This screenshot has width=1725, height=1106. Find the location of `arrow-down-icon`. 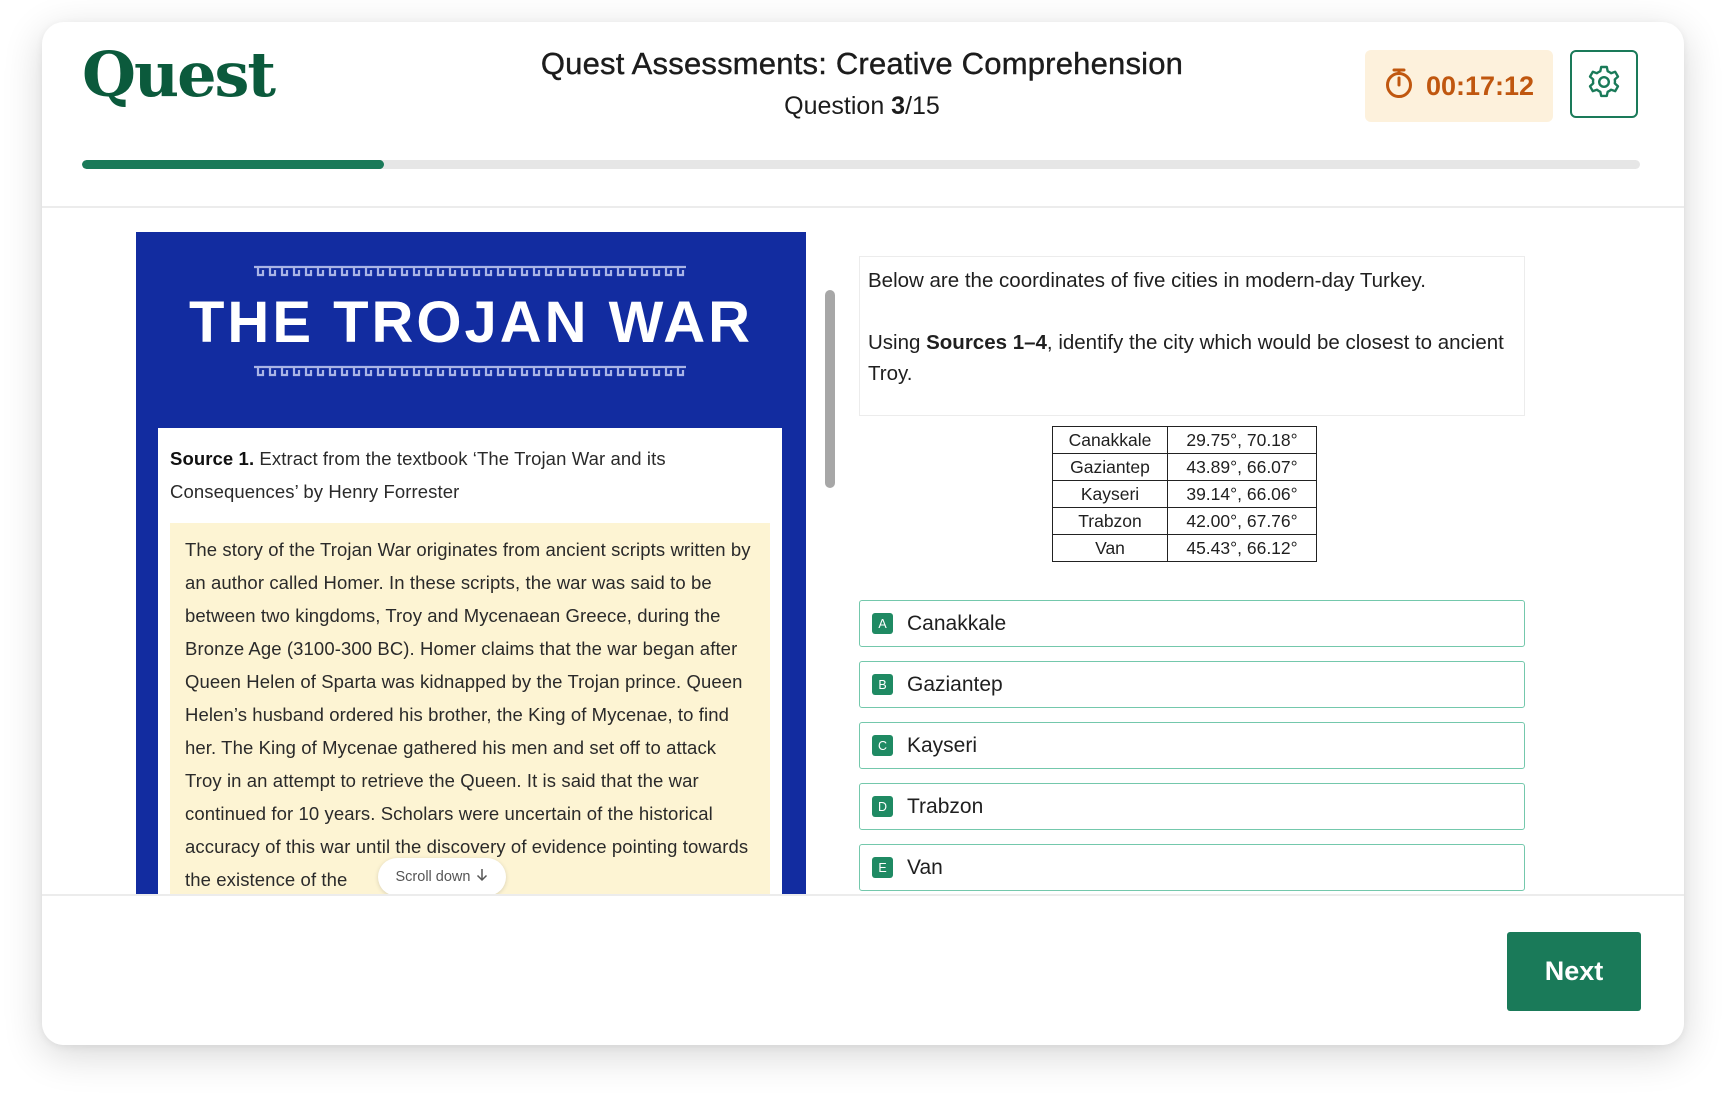

arrow-down-icon is located at coordinates (482, 877).